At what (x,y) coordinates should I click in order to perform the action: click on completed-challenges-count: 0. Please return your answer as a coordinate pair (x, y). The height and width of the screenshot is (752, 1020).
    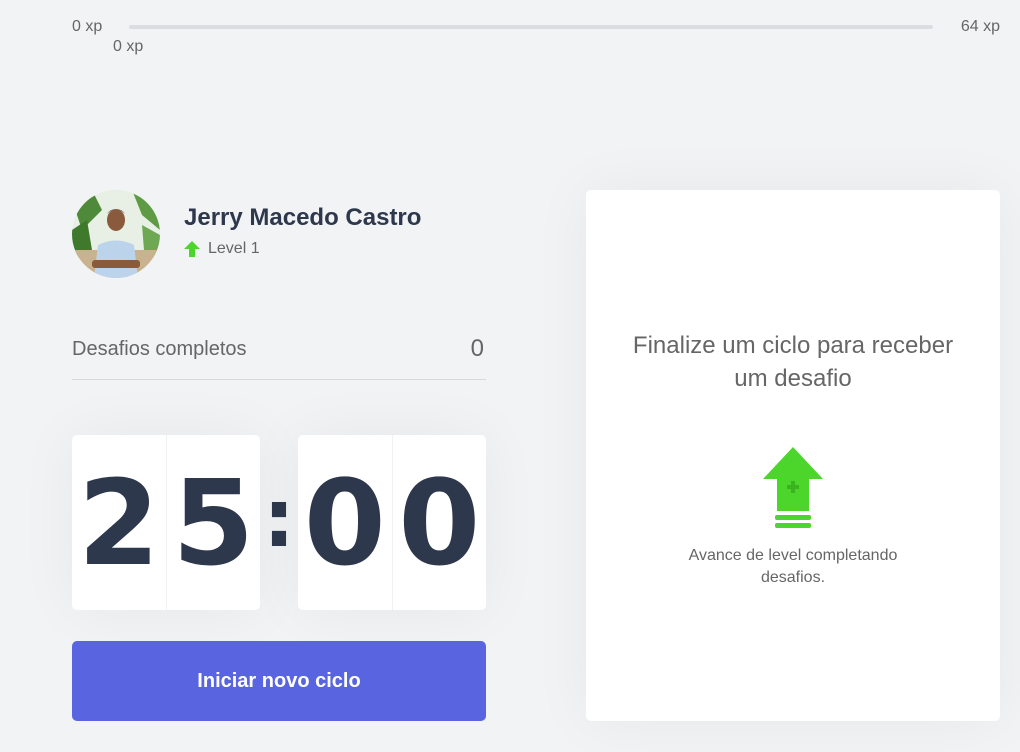
    Looking at the image, I should click on (477, 348).